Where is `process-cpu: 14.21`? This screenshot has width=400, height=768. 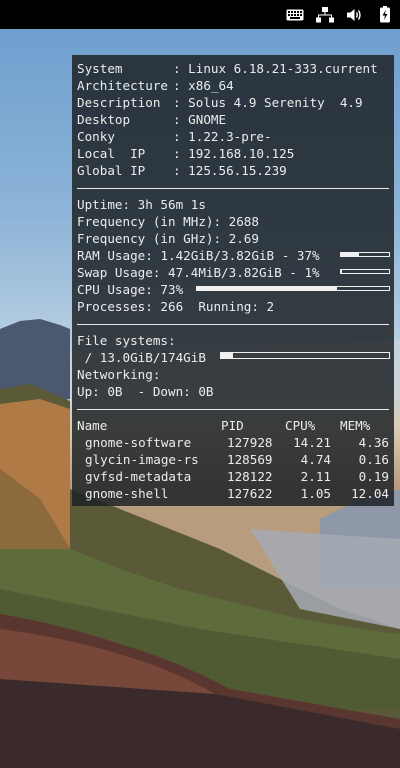
process-cpu: 14.21 is located at coordinates (312, 442).